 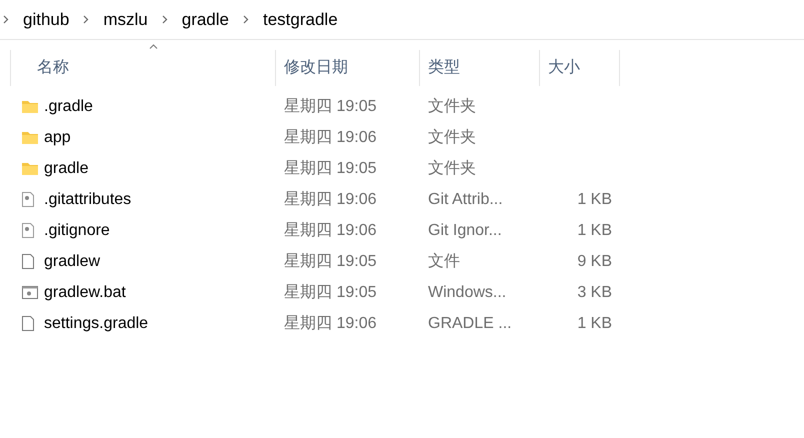 What do you see at coordinates (85, 292) in the screenshot?
I see `file-name-text: gradlew.bat` at bounding box center [85, 292].